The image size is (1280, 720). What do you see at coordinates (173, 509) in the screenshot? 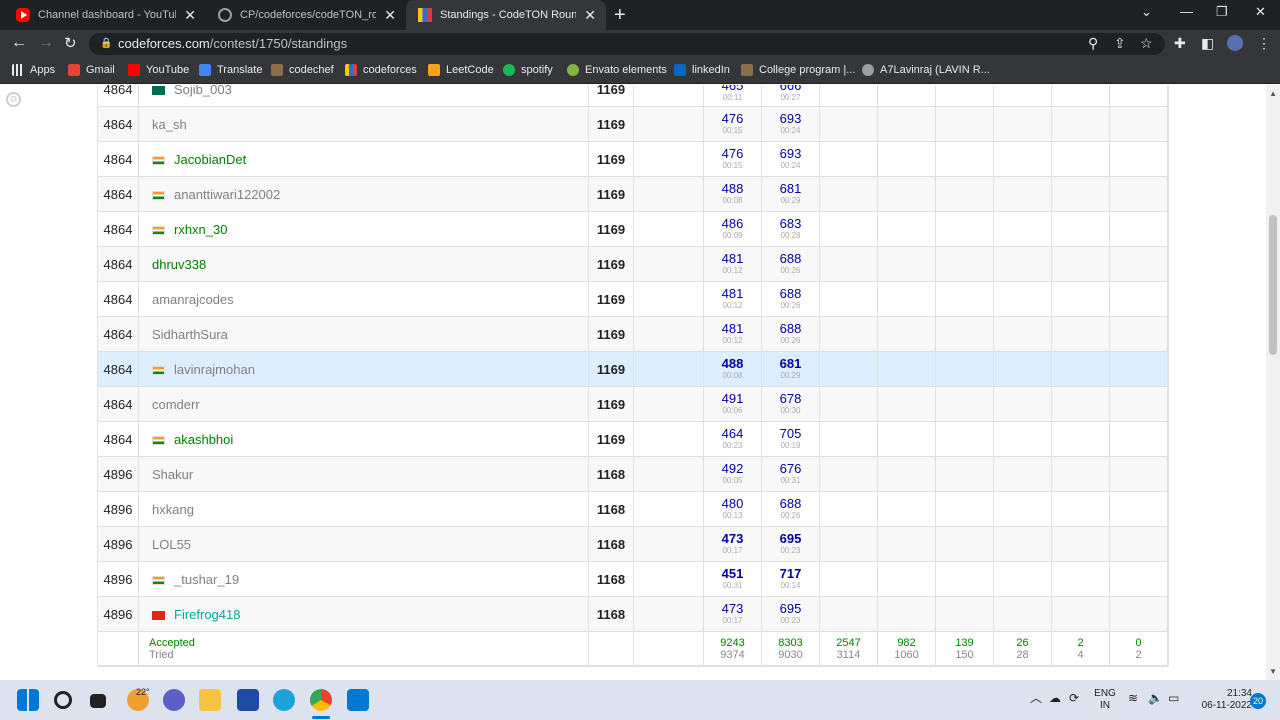
I see `participant-handle-link: hxkang` at bounding box center [173, 509].